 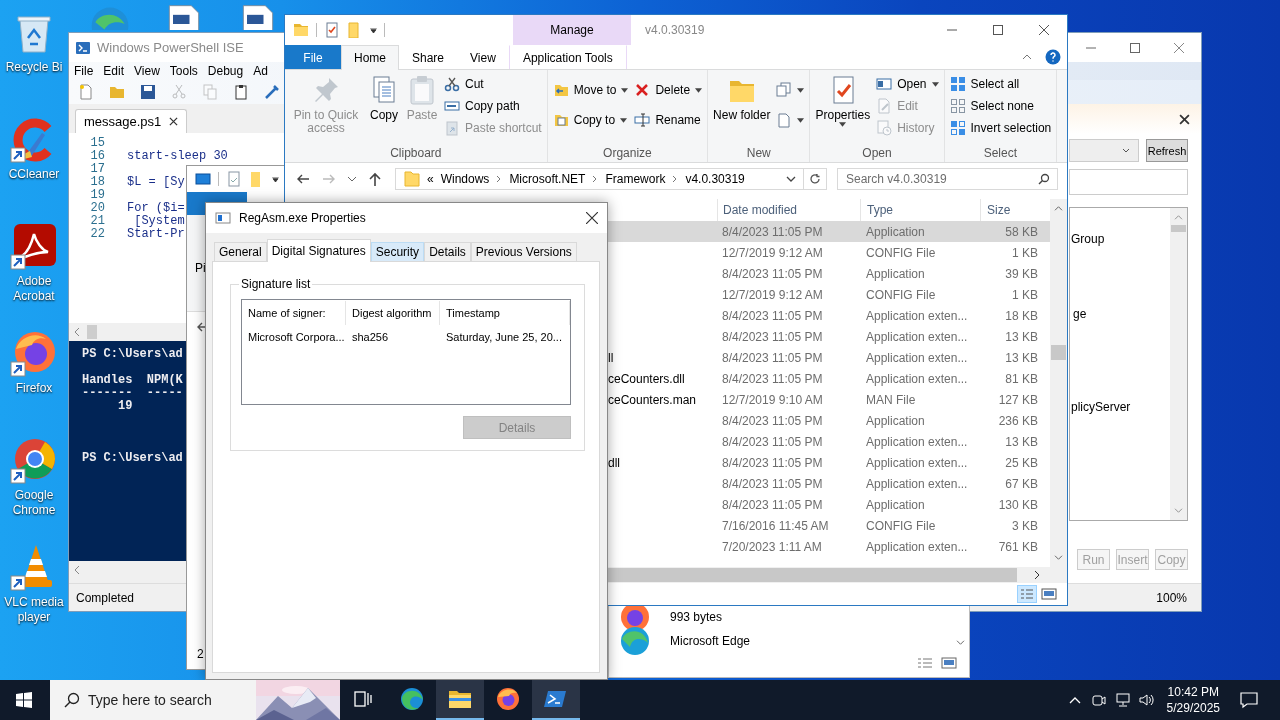 What do you see at coordinates (272, 92) in the screenshot?
I see `wrench-icon` at bounding box center [272, 92].